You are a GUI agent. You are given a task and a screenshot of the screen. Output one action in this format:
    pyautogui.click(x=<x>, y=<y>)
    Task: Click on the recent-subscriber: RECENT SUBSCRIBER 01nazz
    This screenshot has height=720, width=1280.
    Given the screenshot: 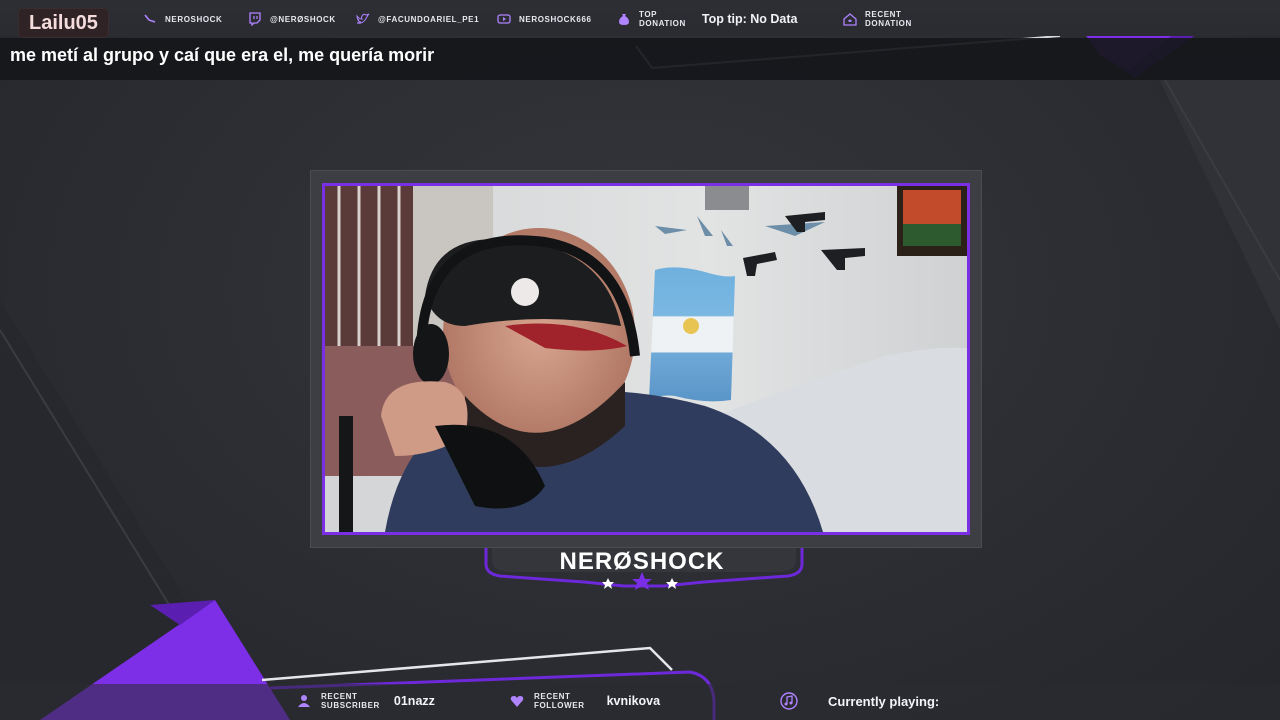 What is the action you would take?
    pyautogui.click(x=366, y=701)
    